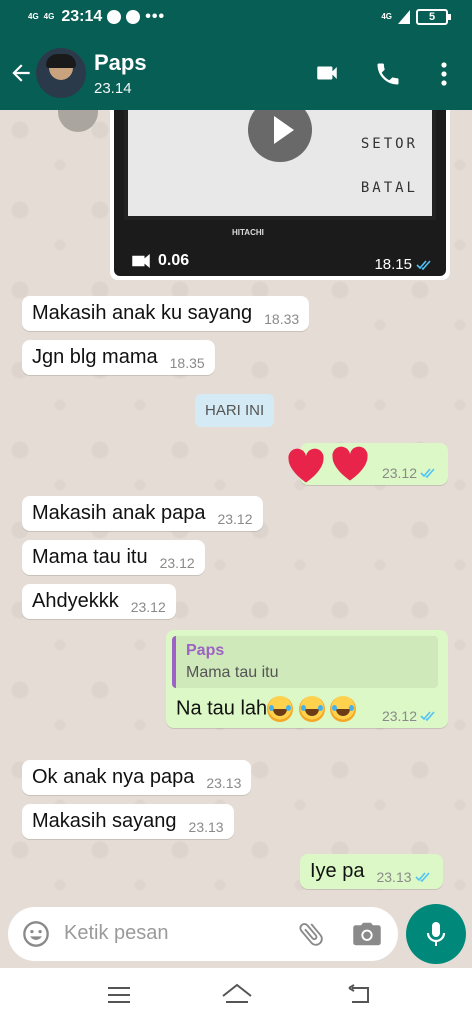 The height and width of the screenshot is (1024, 472). Describe the element at coordinates (282, 319) in the screenshot. I see `message-time: 18.33` at that location.